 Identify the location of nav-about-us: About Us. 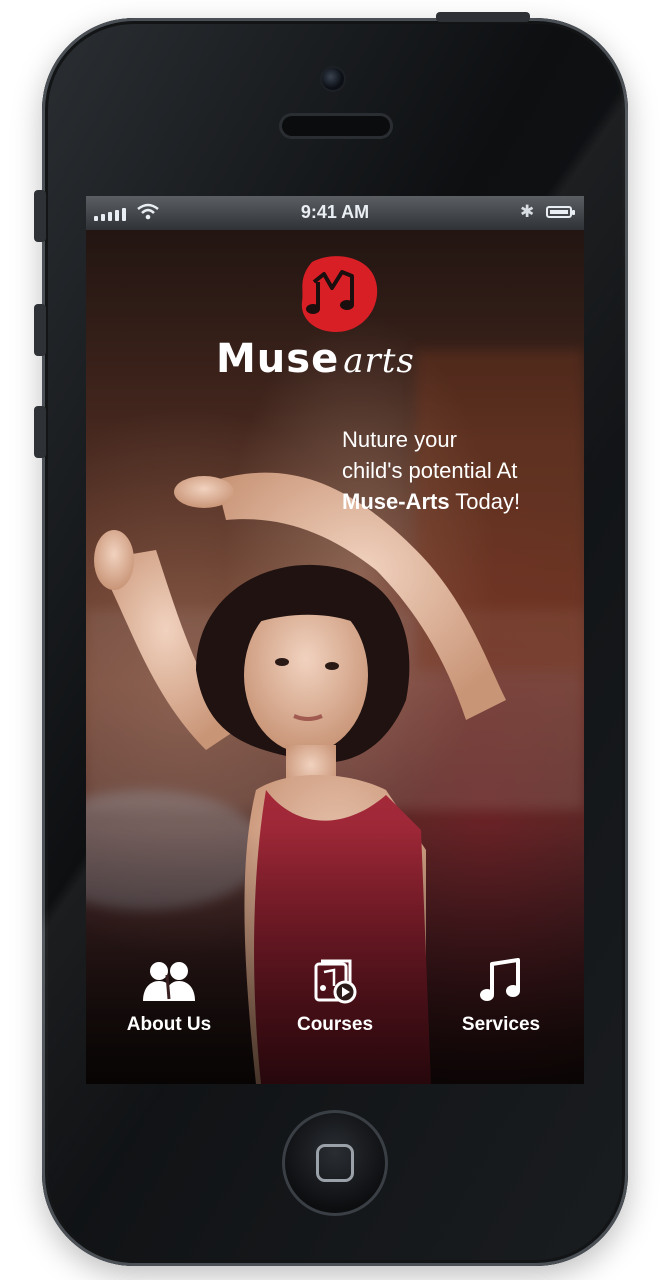
(169, 1016).